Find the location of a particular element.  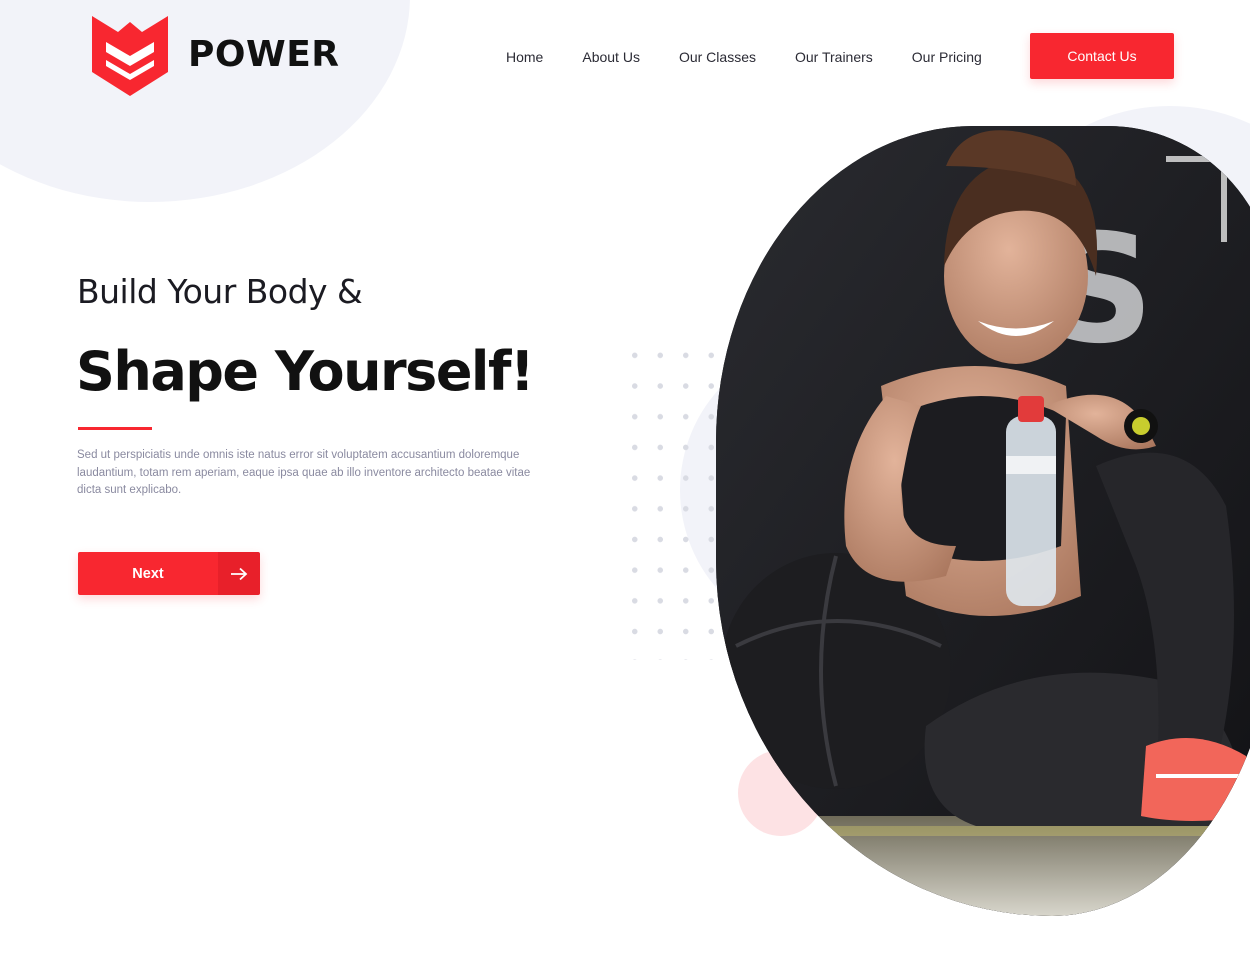

nav-item-our-trainers: Our Trainers is located at coordinates (834, 57).